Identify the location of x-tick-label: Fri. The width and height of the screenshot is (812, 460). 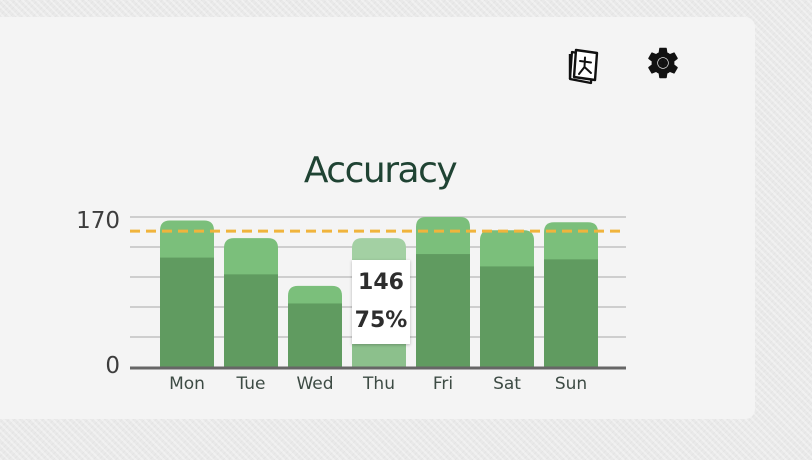
(443, 384).